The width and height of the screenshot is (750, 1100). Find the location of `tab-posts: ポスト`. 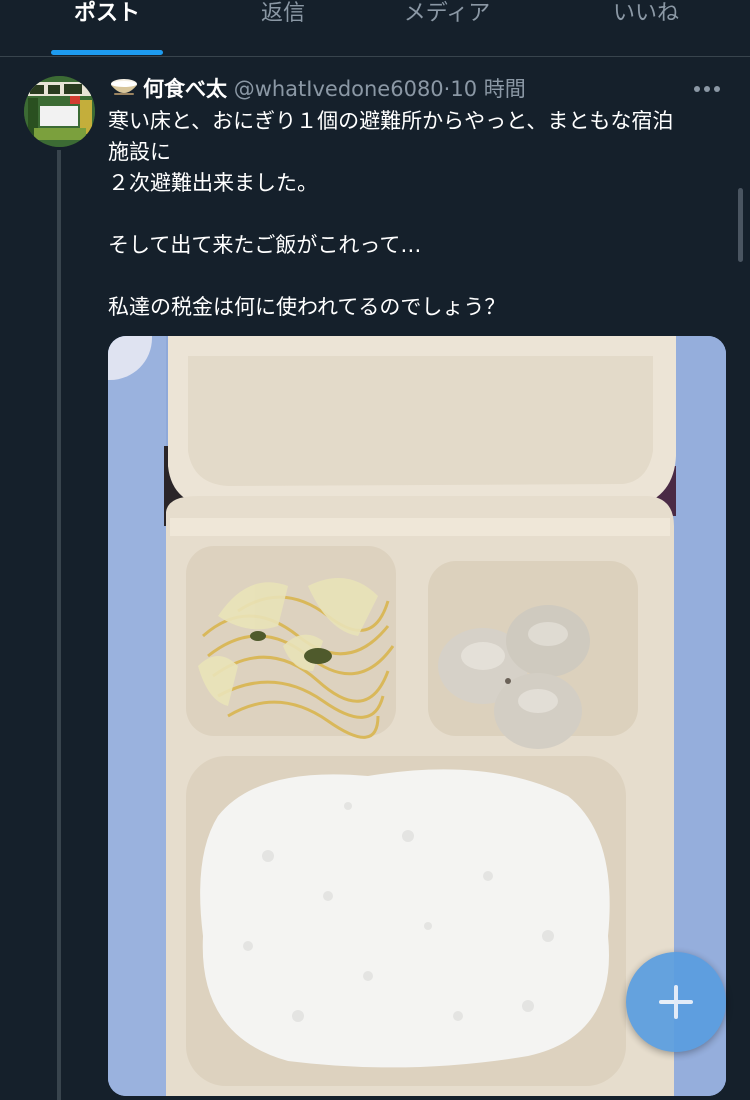

tab-posts: ポスト is located at coordinates (107, 17).